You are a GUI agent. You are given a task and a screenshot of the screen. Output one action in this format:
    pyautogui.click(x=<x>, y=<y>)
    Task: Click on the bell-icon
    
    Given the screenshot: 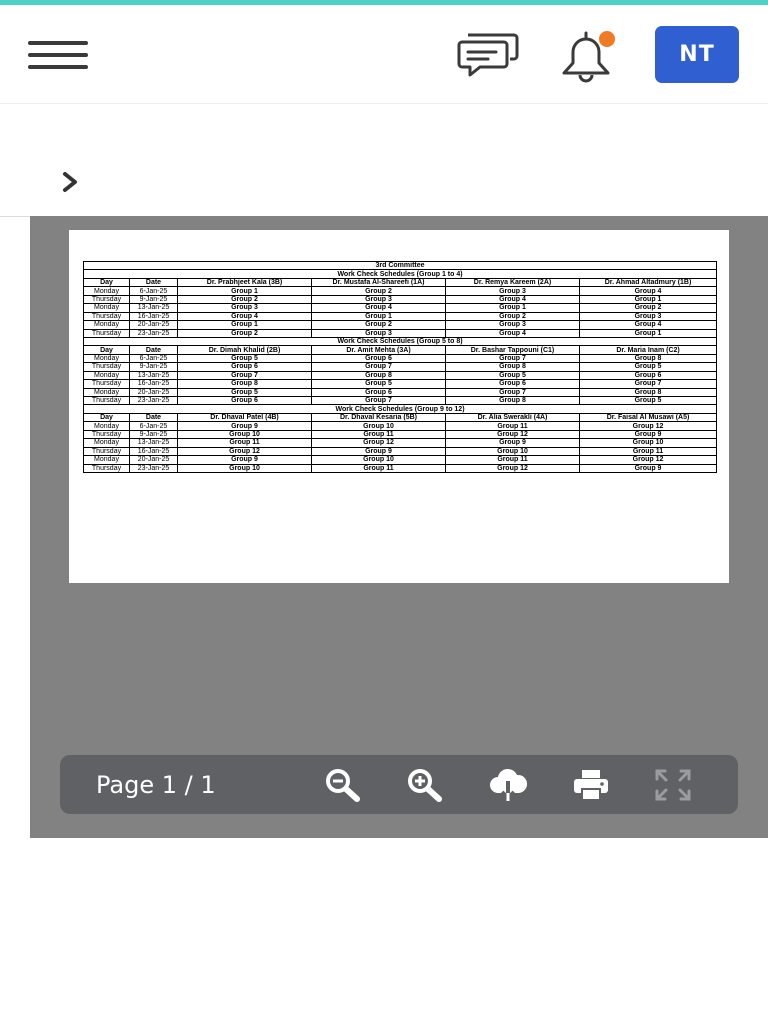 What is the action you would take?
    pyautogui.click(x=588, y=57)
    